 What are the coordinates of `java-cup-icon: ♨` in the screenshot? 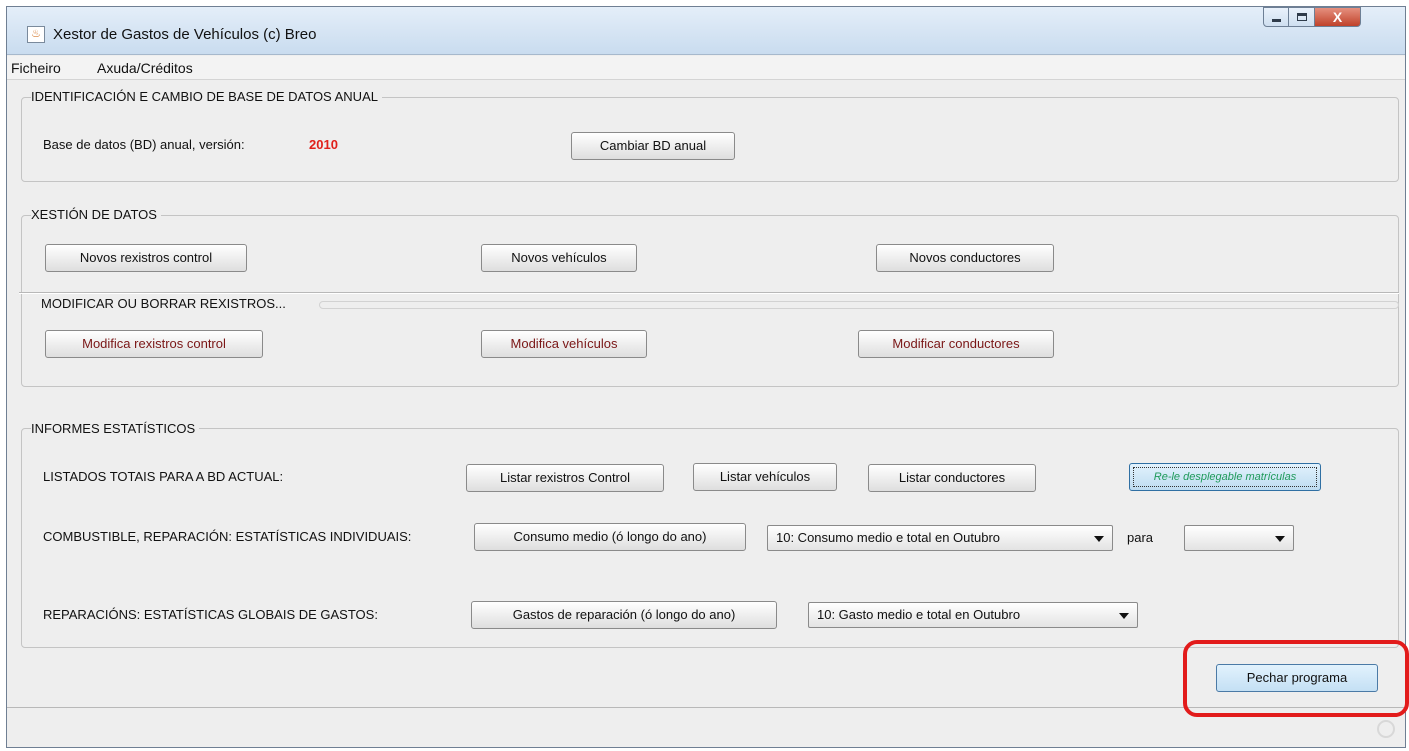 It's located at (36, 34).